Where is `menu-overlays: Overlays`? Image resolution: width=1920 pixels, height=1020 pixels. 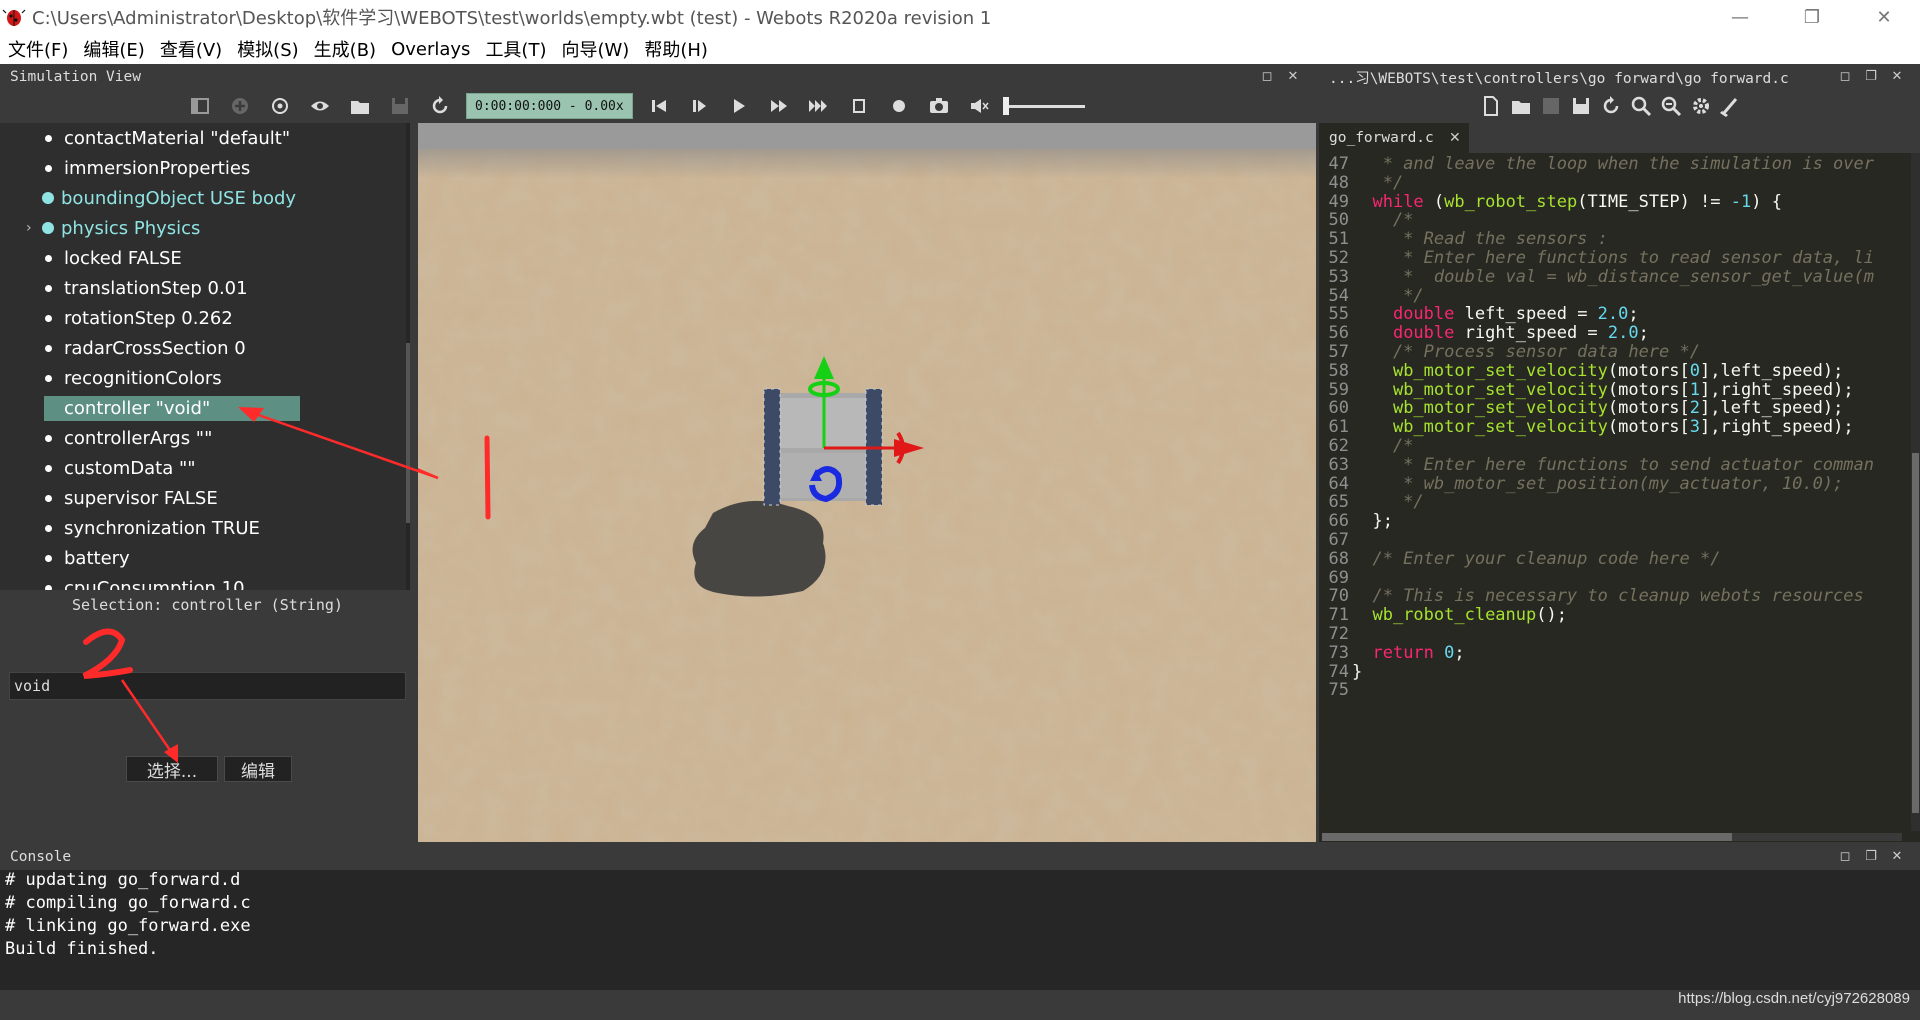
menu-overlays: Overlays is located at coordinates (430, 49).